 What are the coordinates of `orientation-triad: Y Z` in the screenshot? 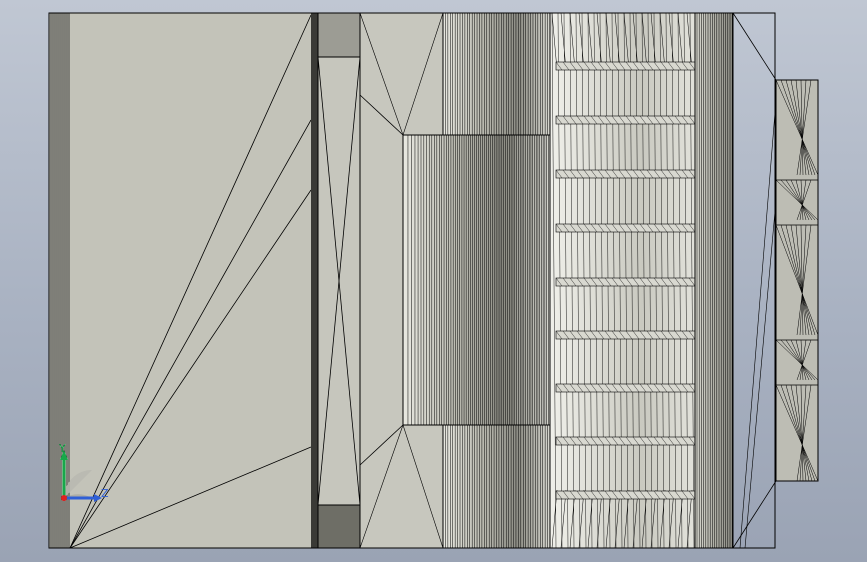 It's located at (85, 475).